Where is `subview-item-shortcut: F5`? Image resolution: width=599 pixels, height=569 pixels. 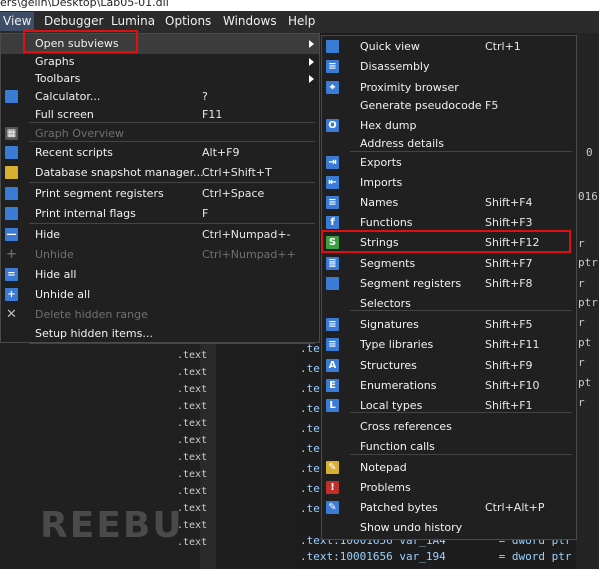
subview-item-shortcut: F5 is located at coordinates (492, 105).